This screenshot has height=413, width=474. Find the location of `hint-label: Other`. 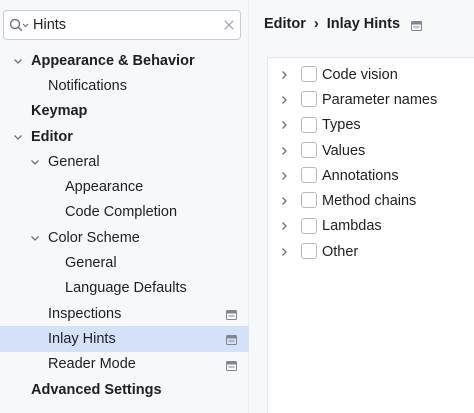

hint-label: Other is located at coordinates (340, 251).